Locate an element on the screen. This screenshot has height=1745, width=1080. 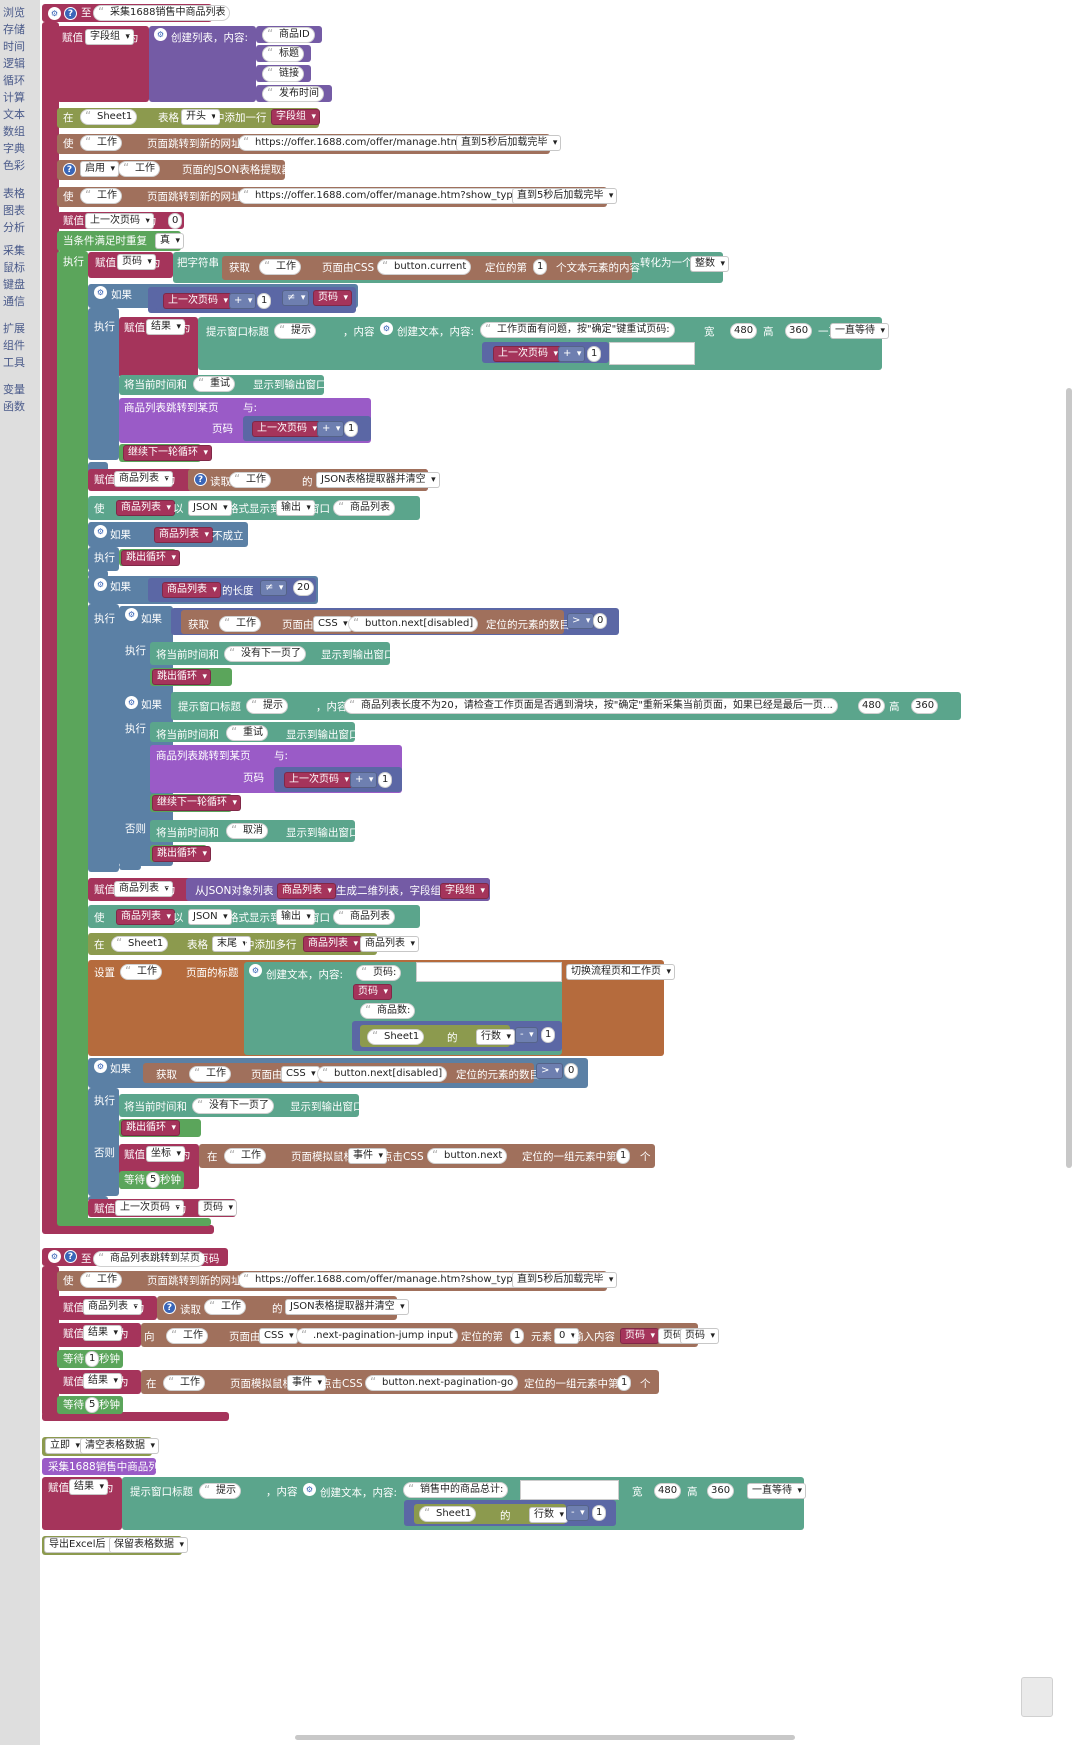
text-field: 取消 is located at coordinates (247, 831).